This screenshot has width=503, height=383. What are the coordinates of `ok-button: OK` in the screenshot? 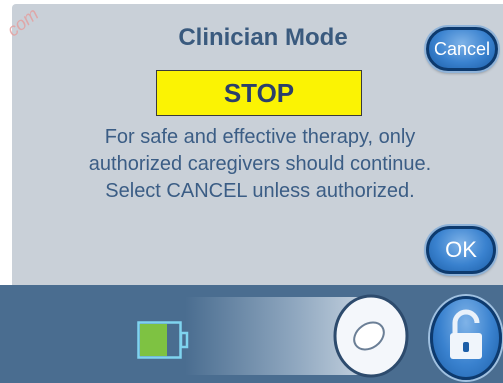 It's located at (461, 250).